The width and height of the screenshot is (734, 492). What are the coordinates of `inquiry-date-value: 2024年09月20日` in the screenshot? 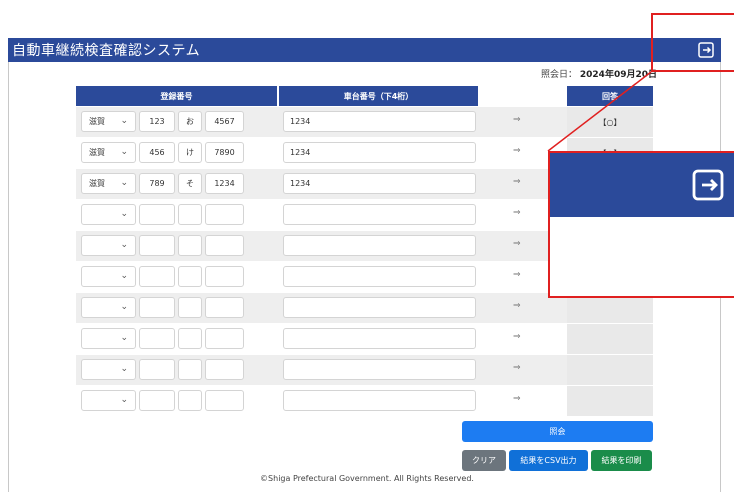 It's located at (618, 75).